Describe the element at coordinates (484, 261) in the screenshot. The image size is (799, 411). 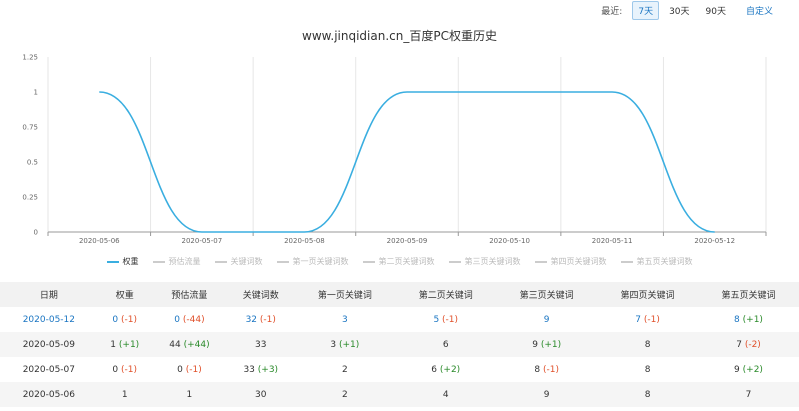
I see `legend-item: 第三页关键词数` at that location.